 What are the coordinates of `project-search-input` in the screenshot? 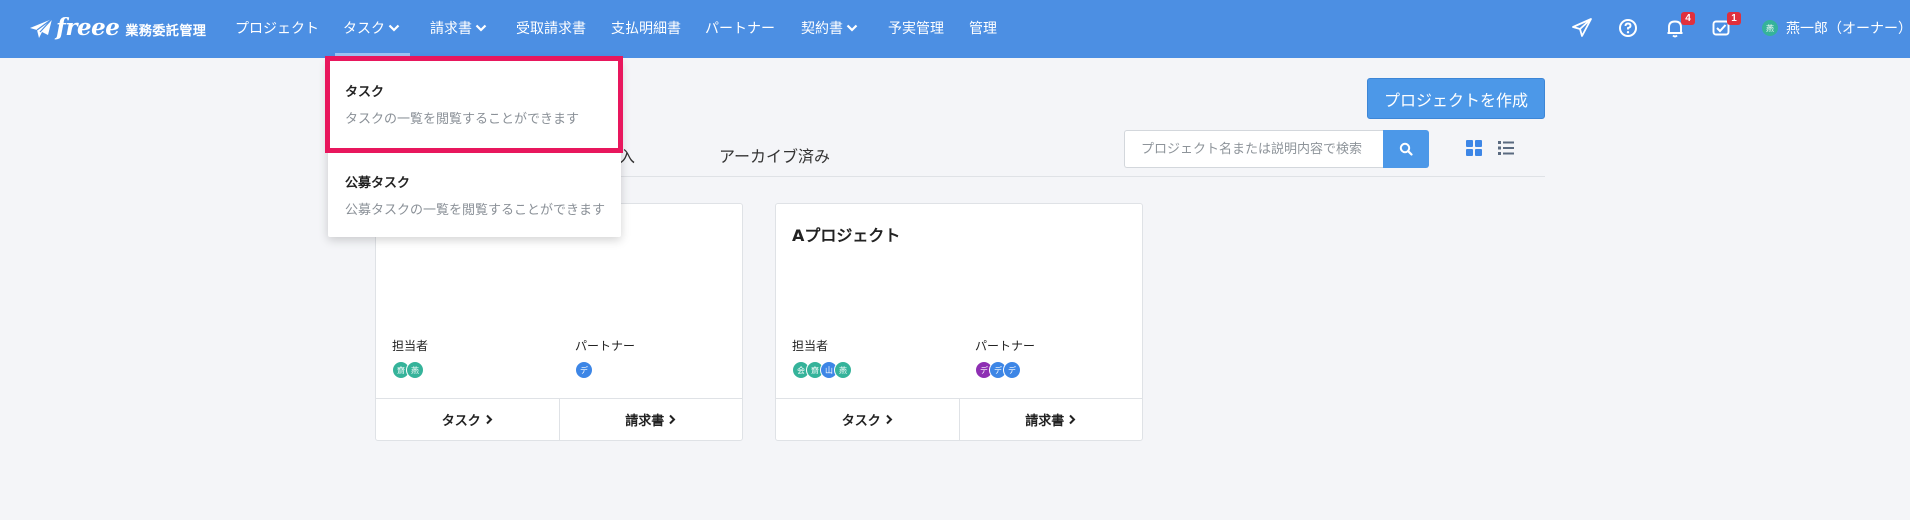 It's located at (1254, 149).